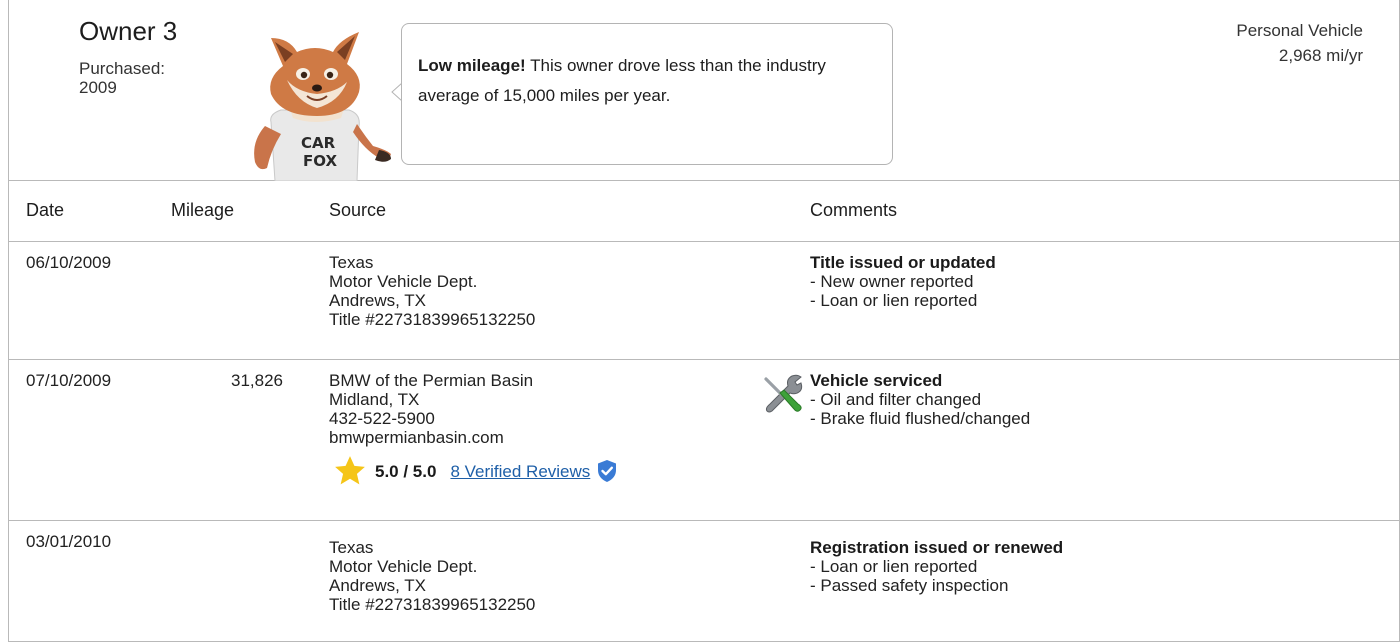 This screenshot has width=1400, height=642. What do you see at coordinates (374, 399) in the screenshot?
I see `source-line: Midland, TX` at bounding box center [374, 399].